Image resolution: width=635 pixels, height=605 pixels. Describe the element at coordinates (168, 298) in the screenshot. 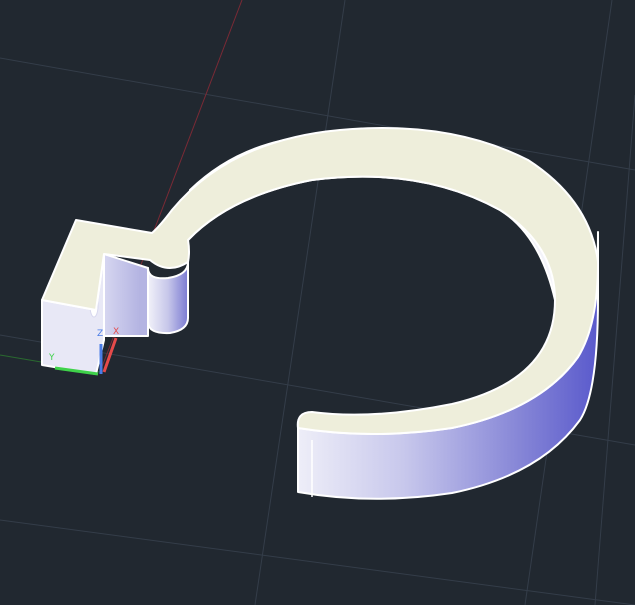

I see `boss-cylinder` at that location.